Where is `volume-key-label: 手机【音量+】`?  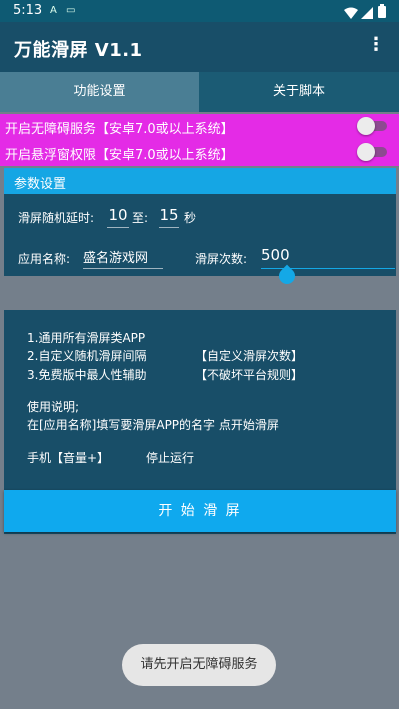
volume-key-label: 手机【音量+】 is located at coordinates (68, 458).